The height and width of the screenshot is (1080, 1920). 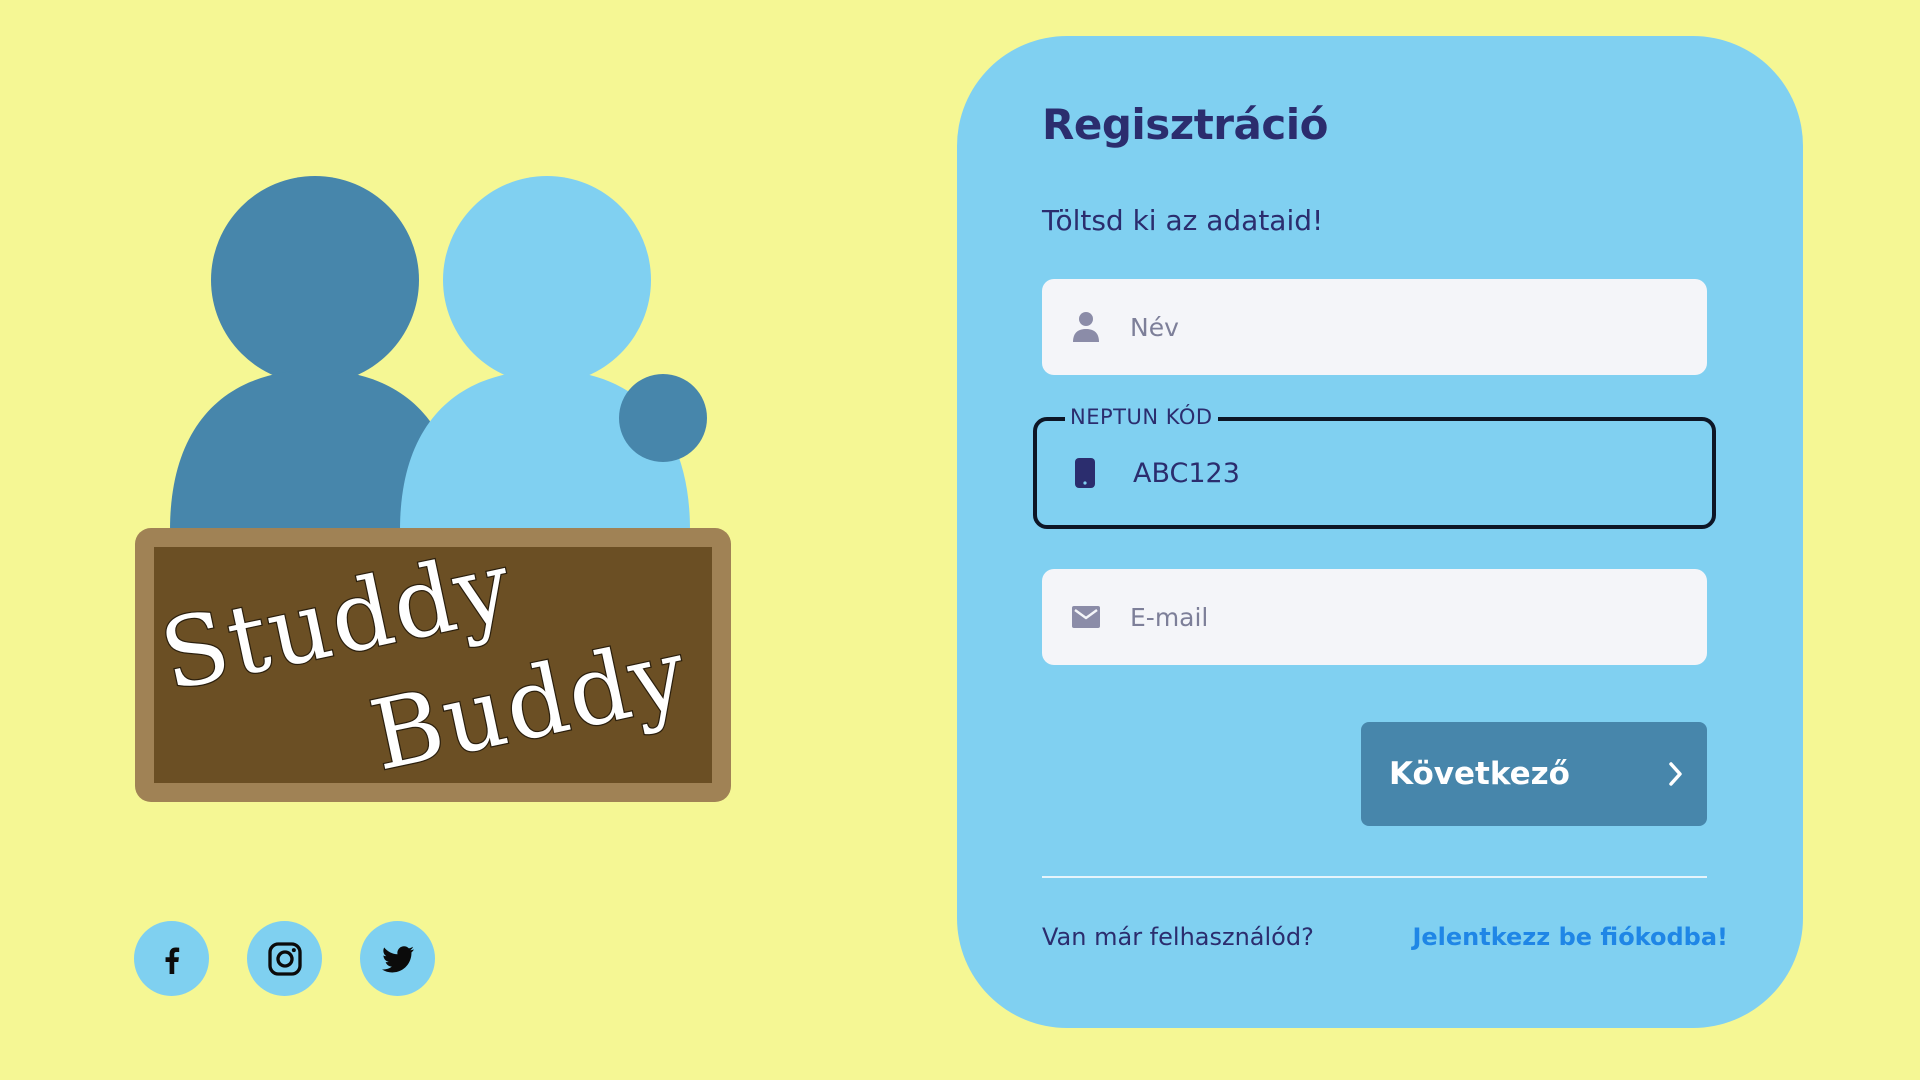 I want to click on social-links, so click(x=284, y=958).